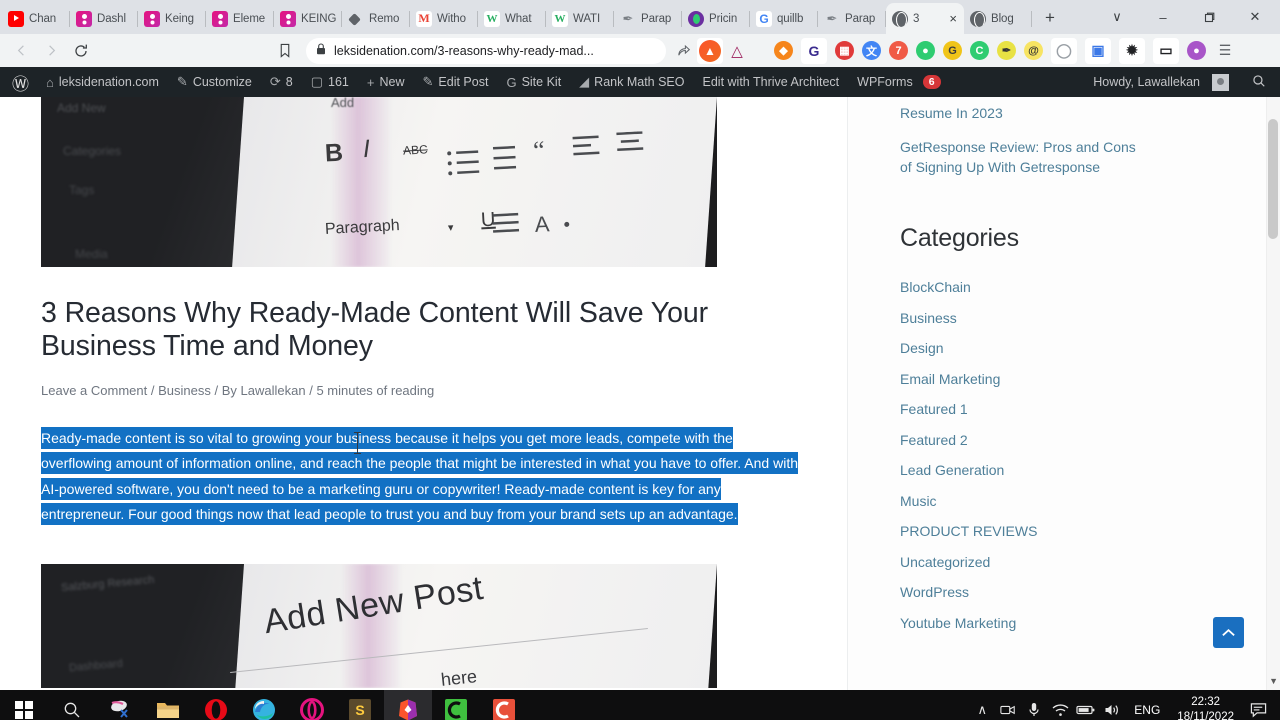 Image resolution: width=1280 pixels, height=720 pixels. Describe the element at coordinates (168, 705) in the screenshot. I see `file-explorer-icon` at that location.